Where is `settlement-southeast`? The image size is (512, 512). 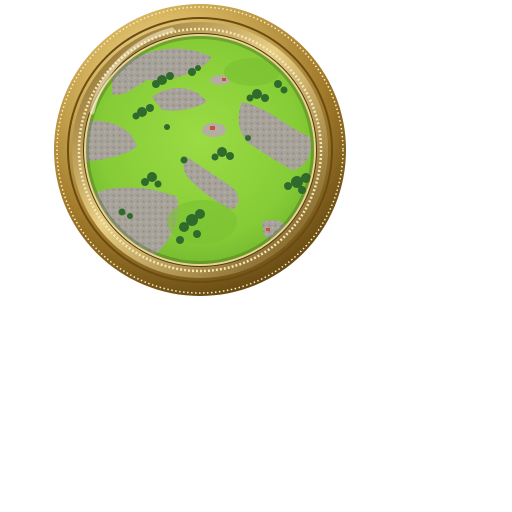 settlement-southeast is located at coordinates (268, 229).